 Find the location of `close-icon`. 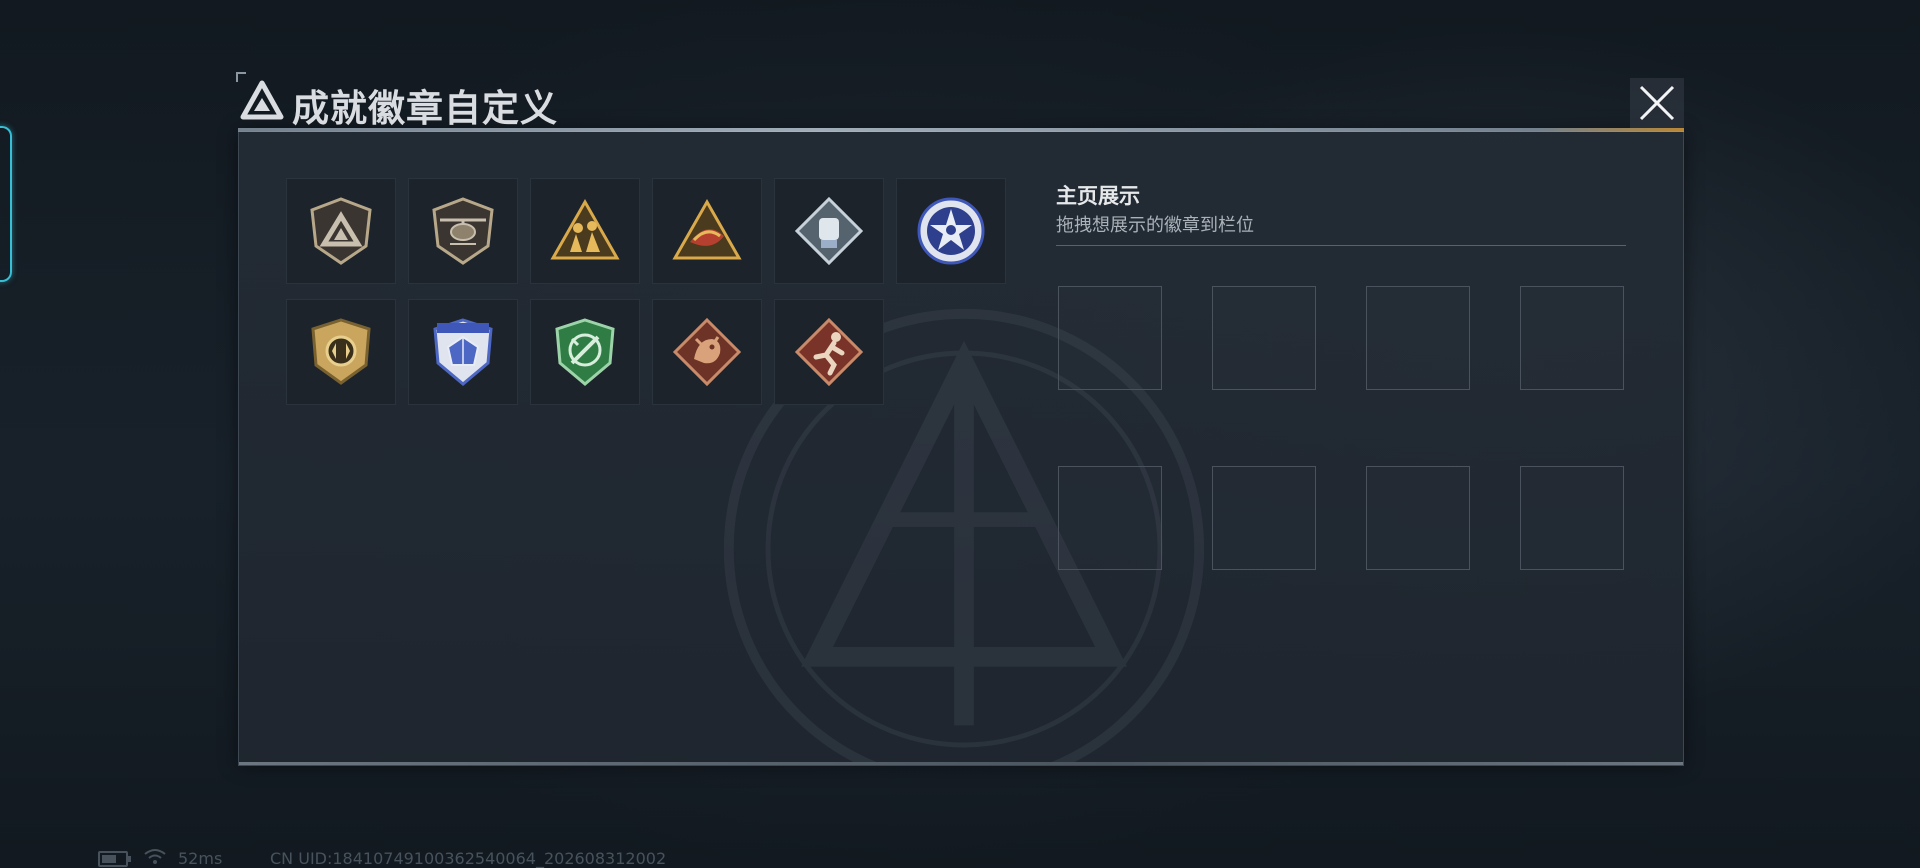

close-icon is located at coordinates (1657, 103).